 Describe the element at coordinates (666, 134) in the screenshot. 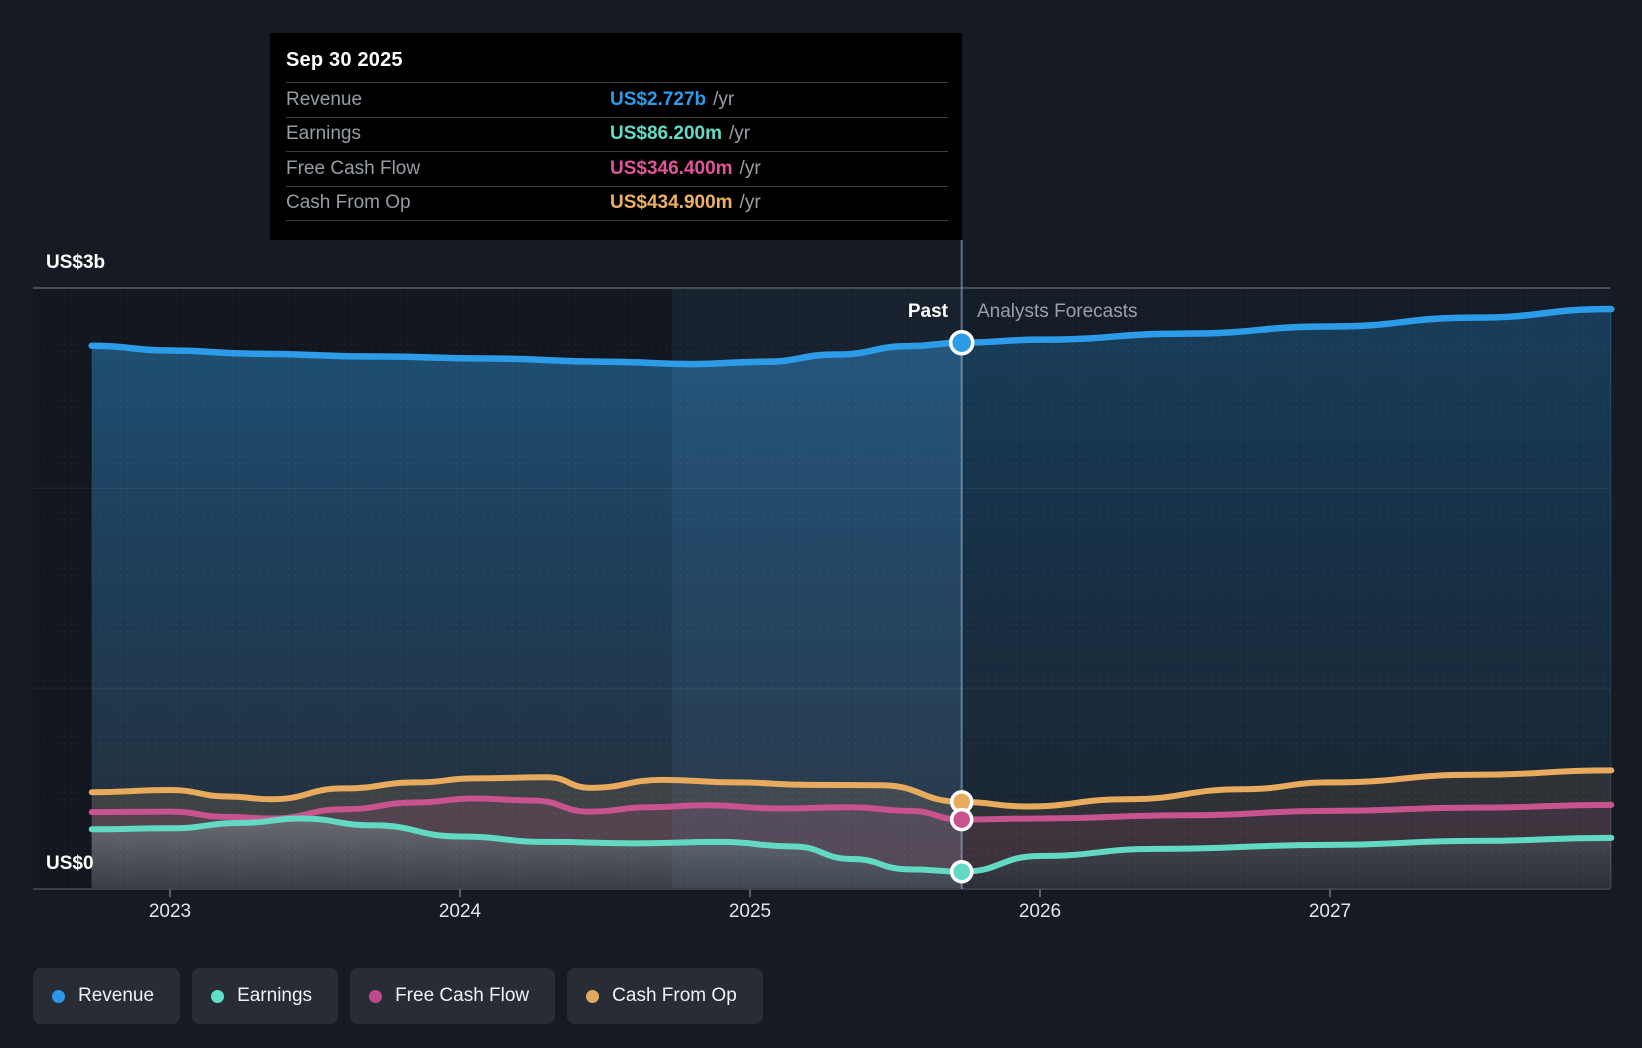

I see `tooltip-value-earnings: US$86.200m` at that location.